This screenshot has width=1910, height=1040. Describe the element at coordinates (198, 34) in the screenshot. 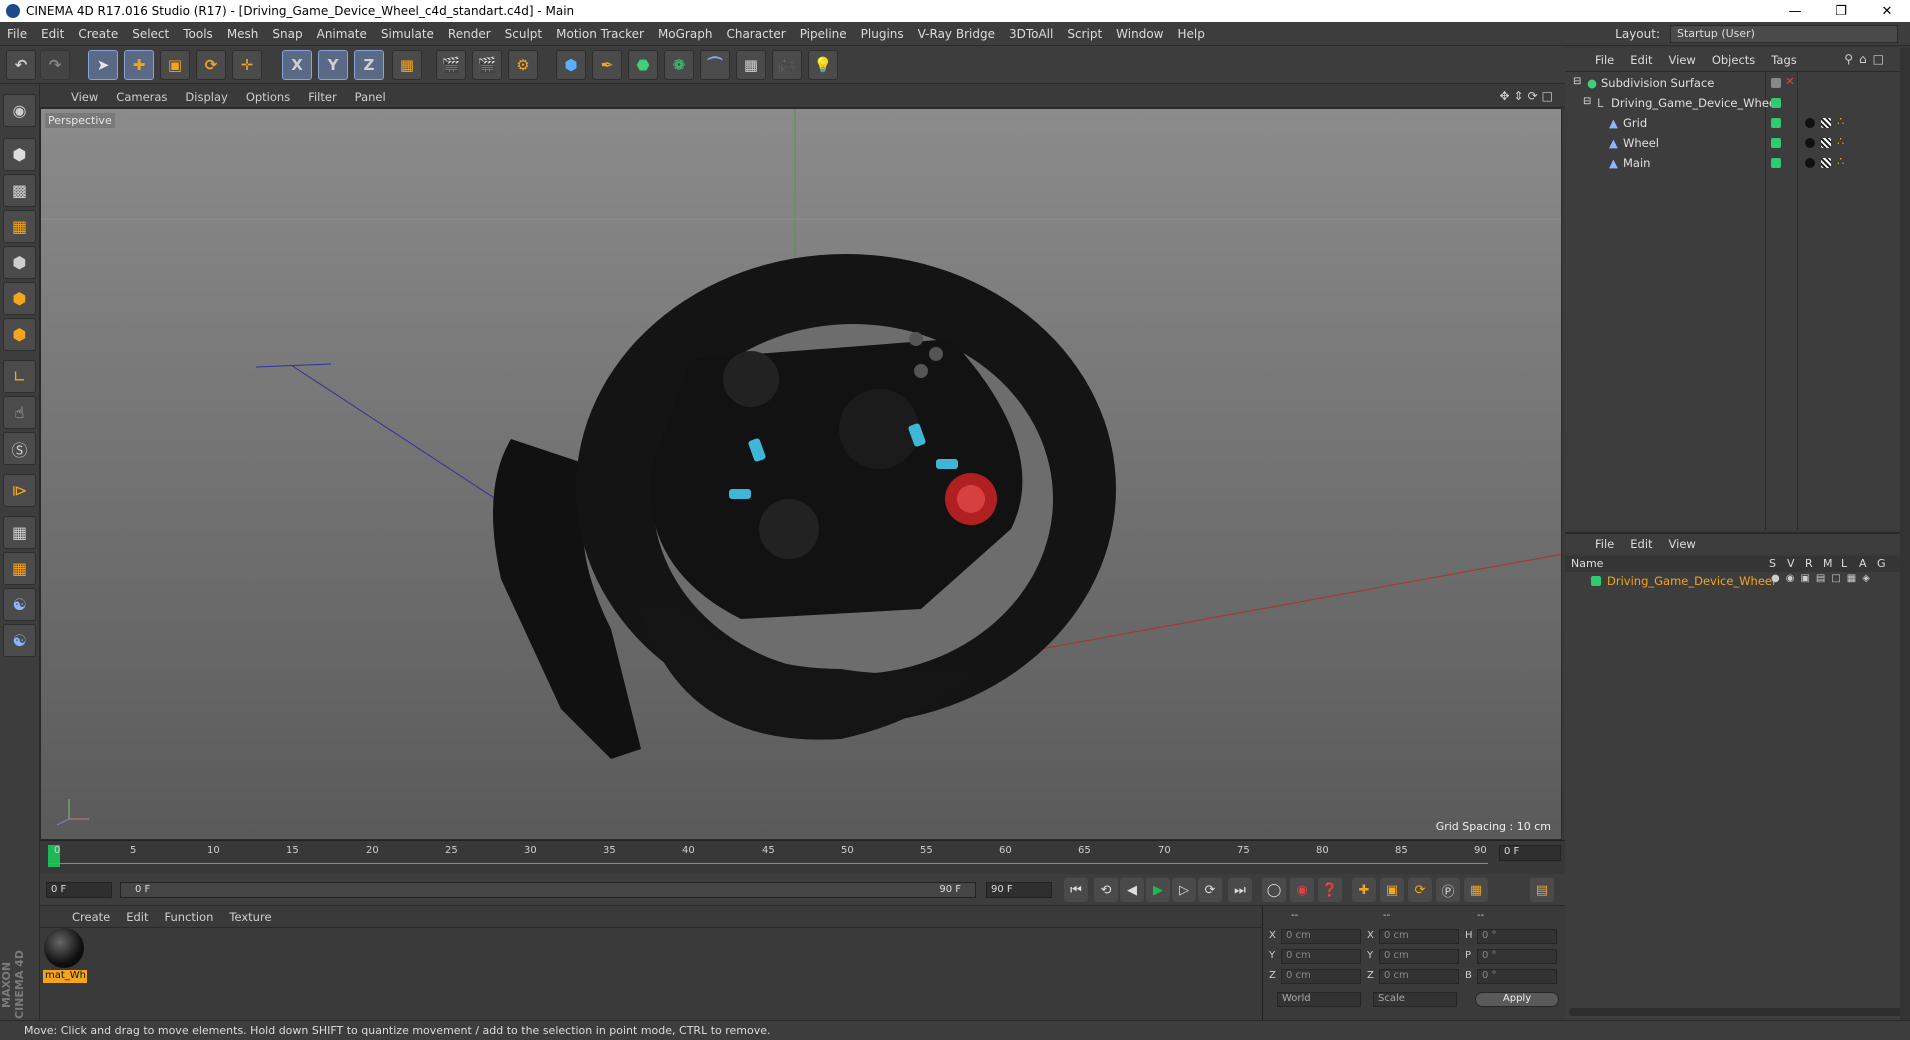

I see `menu-tools: Tools` at that location.